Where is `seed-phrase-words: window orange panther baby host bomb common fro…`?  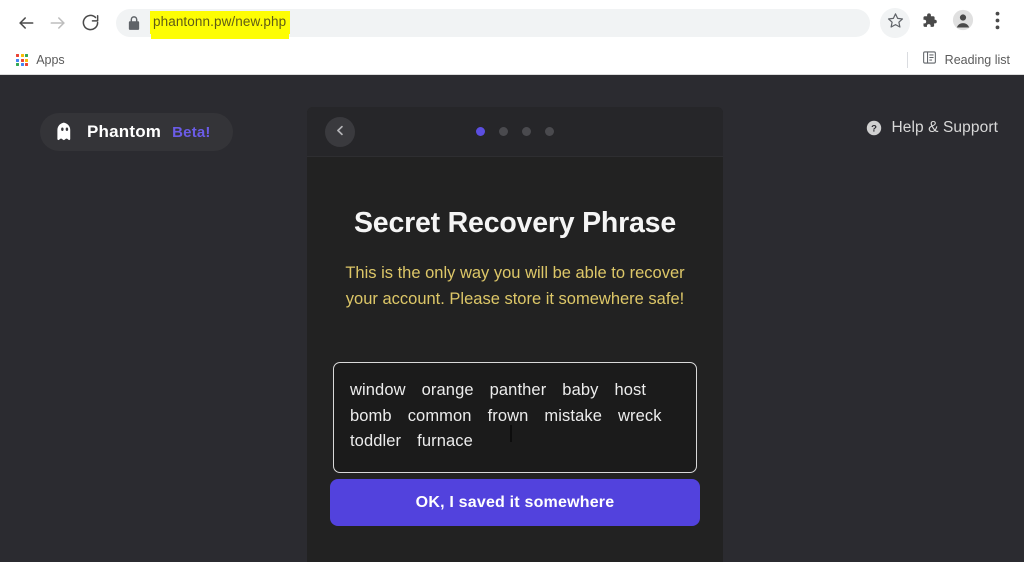
seed-phrase-words: window orange panther baby host bomb common fro… is located at coordinates (515, 416).